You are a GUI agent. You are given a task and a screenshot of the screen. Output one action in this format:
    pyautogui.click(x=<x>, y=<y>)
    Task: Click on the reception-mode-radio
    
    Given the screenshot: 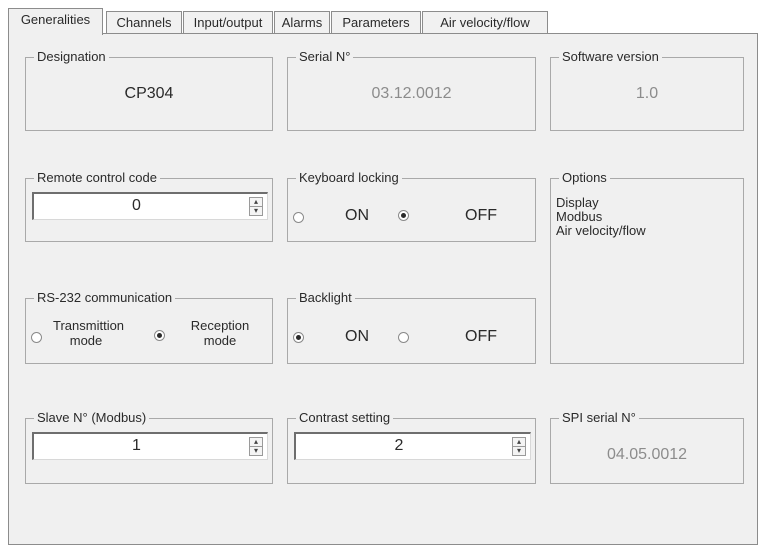 What is the action you would take?
    pyautogui.click(x=159, y=335)
    